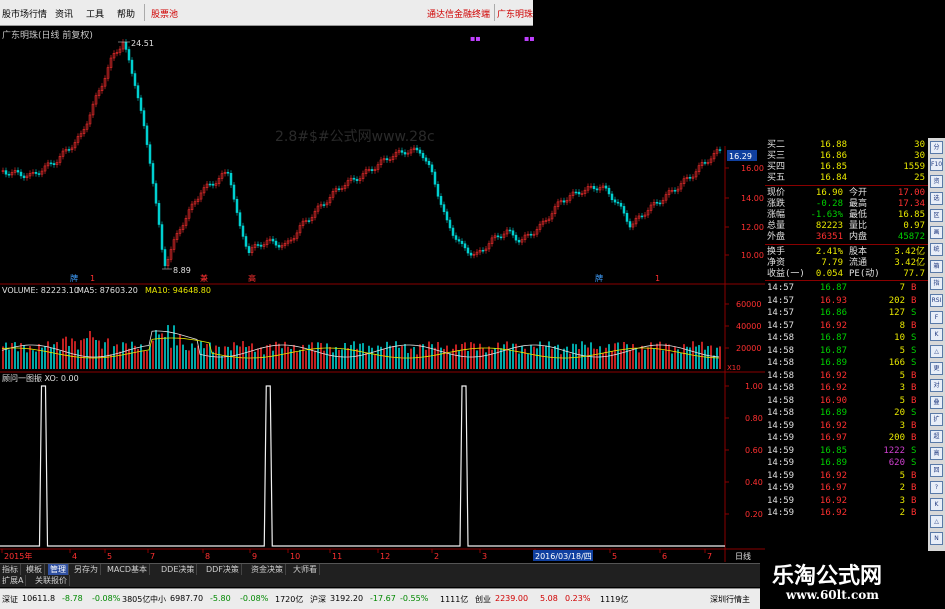  Describe the element at coordinates (305, 569) in the screenshot. I see `indicator-tab: 大师看` at that location.